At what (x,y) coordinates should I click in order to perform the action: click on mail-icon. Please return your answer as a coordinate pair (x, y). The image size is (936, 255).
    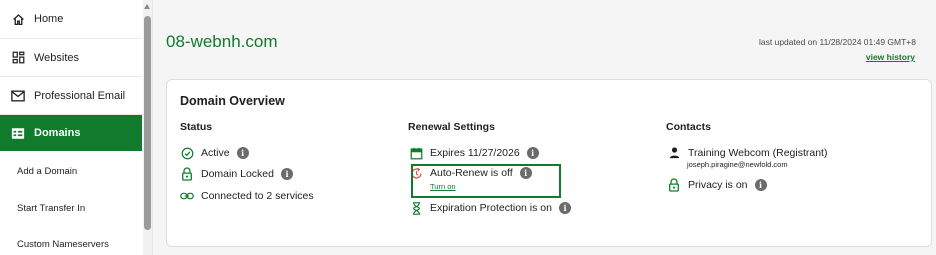
    Looking at the image, I should click on (18, 96).